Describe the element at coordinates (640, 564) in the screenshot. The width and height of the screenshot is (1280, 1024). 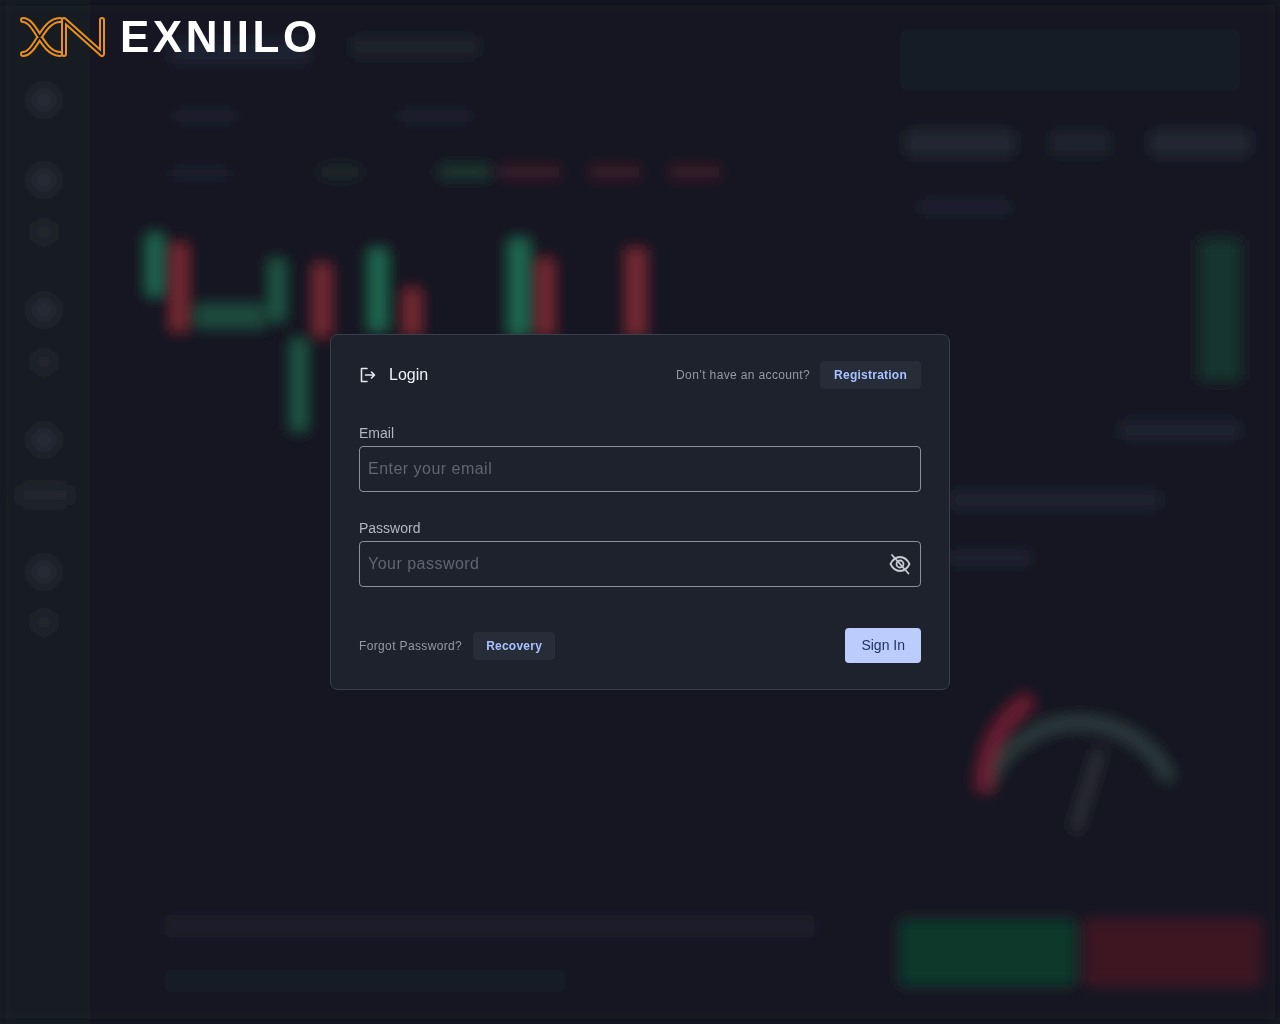
I see `password-field: Your password` at that location.